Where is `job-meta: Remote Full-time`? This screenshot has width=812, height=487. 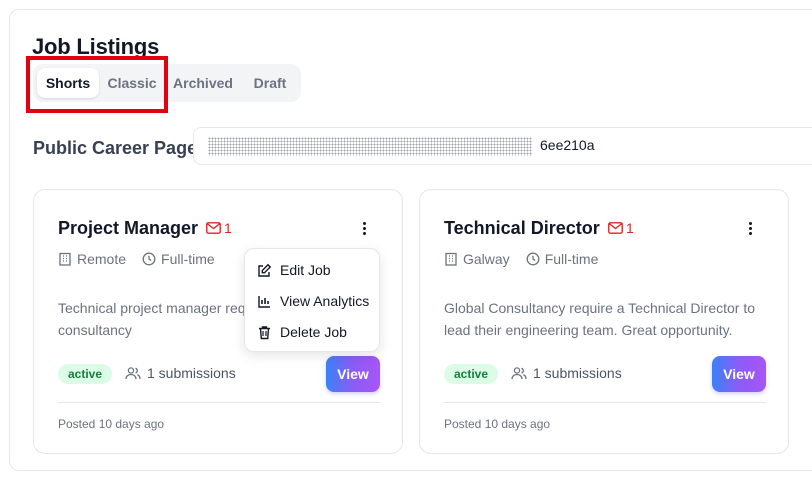 job-meta: Remote Full-time is located at coordinates (144, 259).